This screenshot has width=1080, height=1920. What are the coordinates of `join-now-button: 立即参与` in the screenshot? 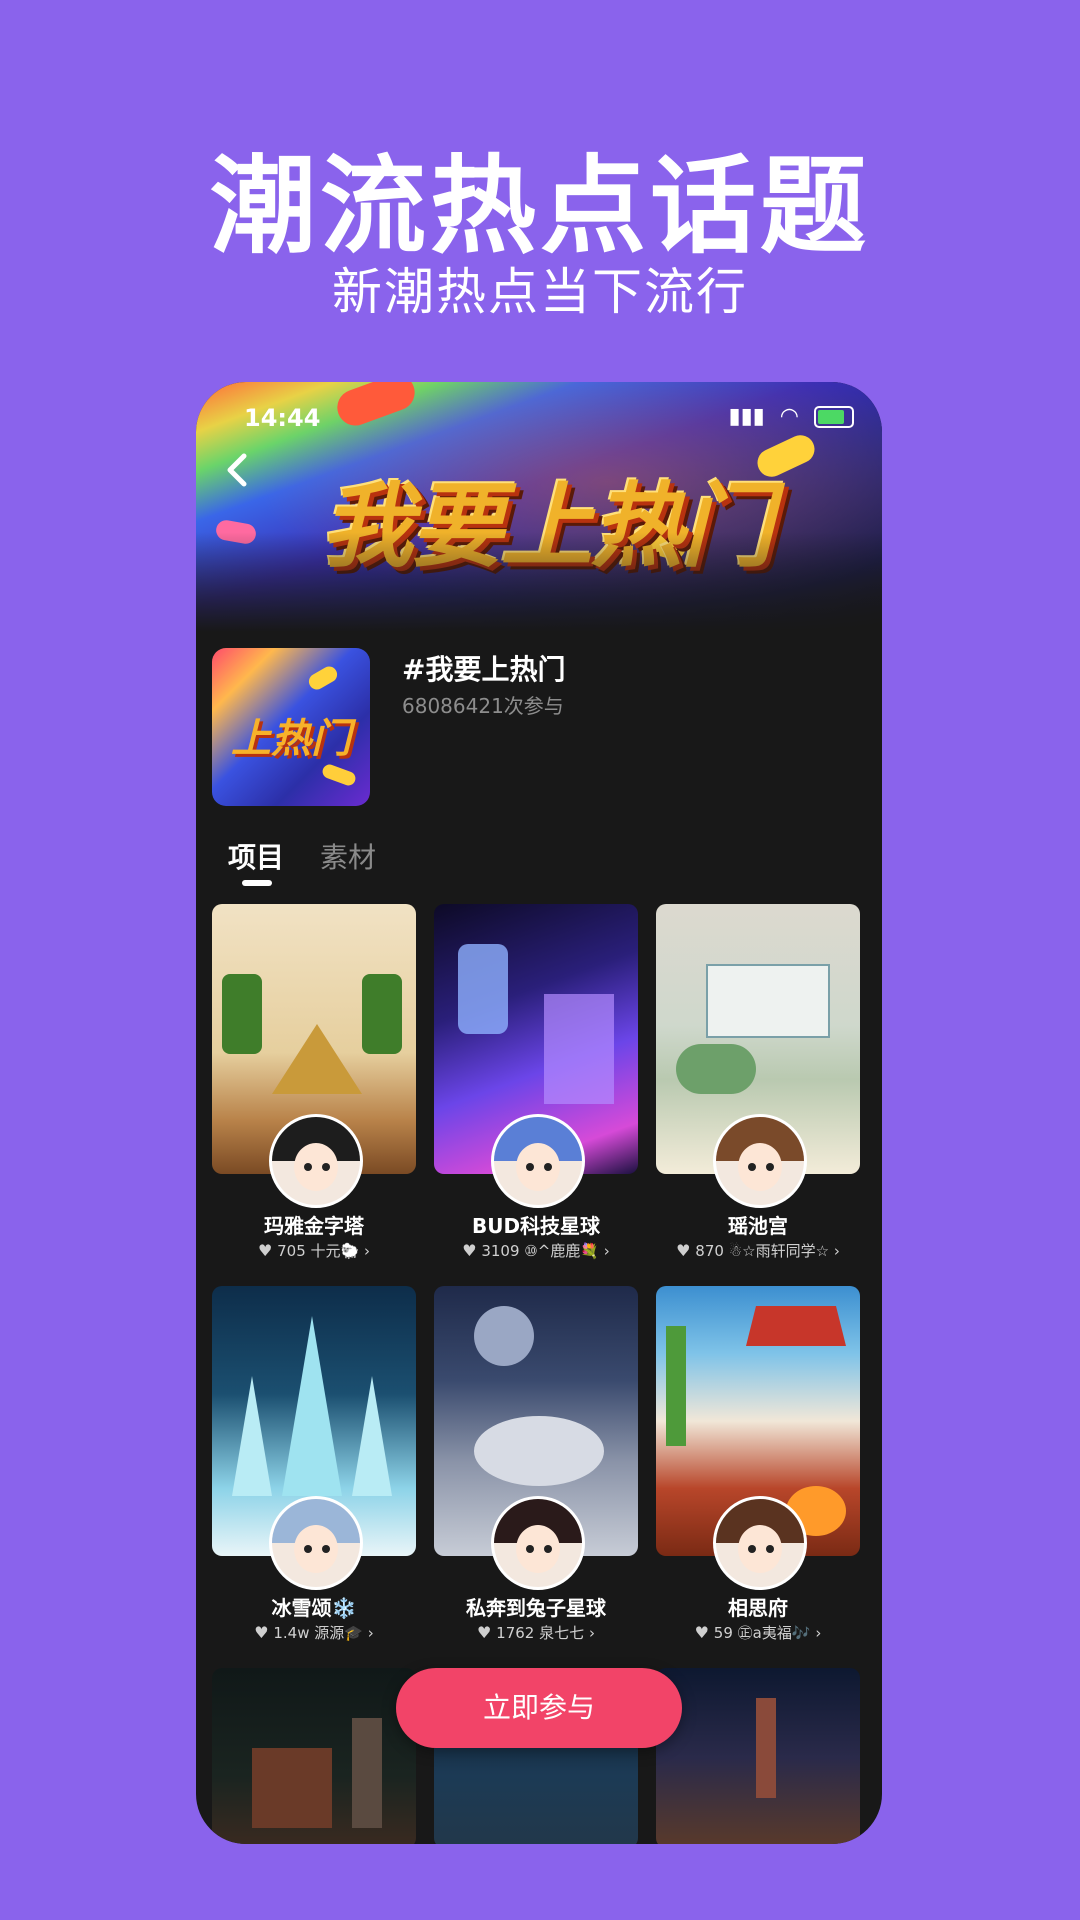 It's located at (539, 1708).